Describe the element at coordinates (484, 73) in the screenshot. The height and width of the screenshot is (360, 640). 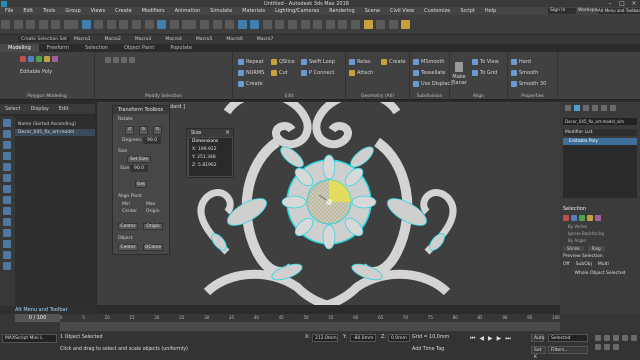
I see `to-grid-button: To Grid` at that location.